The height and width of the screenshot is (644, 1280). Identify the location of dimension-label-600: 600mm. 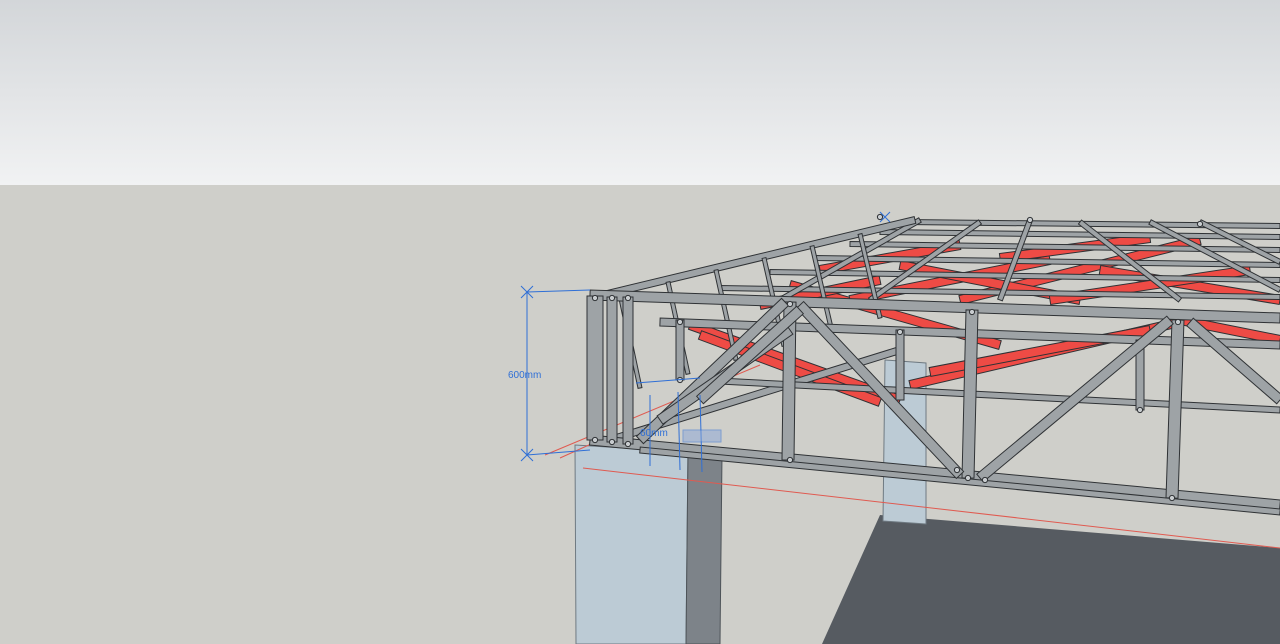
(524, 375).